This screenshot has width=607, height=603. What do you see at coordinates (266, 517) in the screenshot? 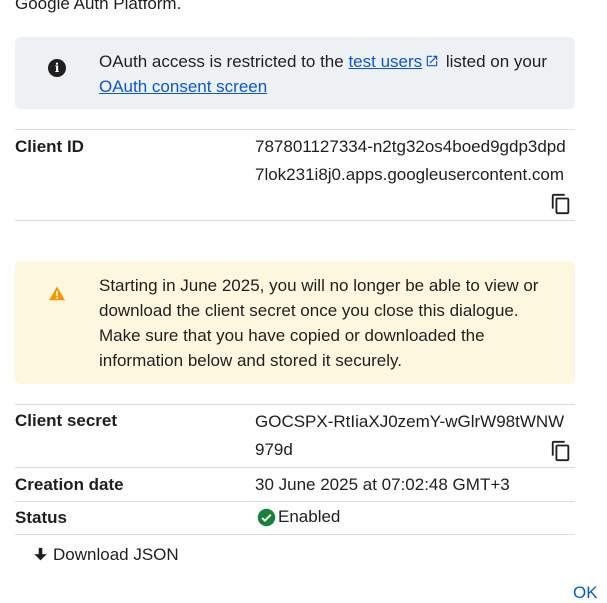
I see `check-circle-icon` at bounding box center [266, 517].